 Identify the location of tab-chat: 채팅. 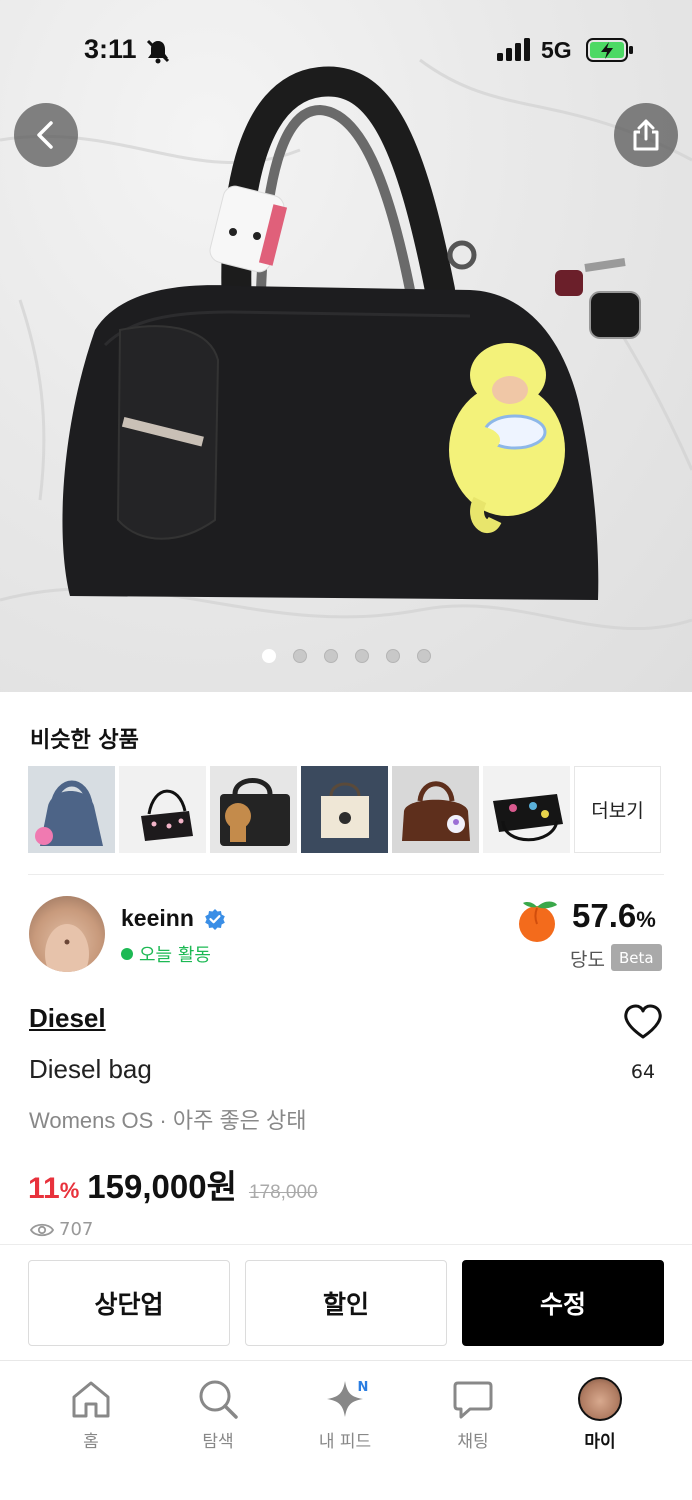
(473, 1413).